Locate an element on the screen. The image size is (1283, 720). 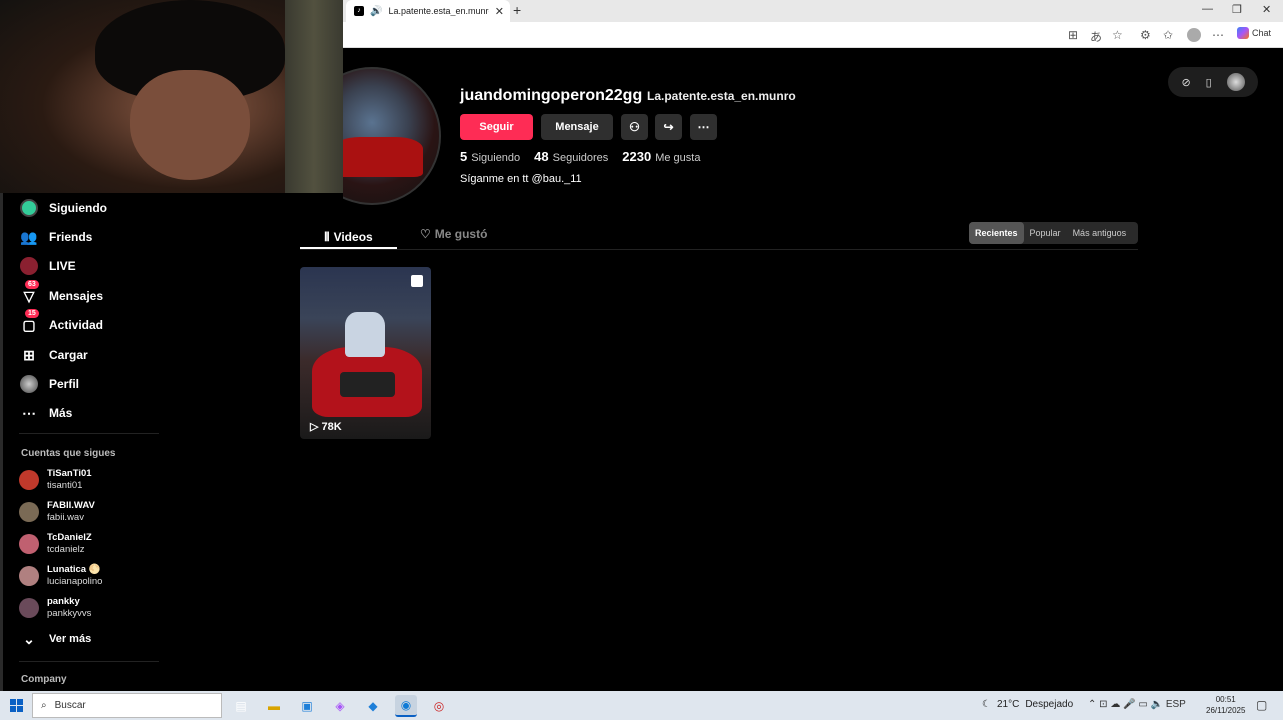
copilot-chat-button: Chat is located at coordinates (1254, 33).